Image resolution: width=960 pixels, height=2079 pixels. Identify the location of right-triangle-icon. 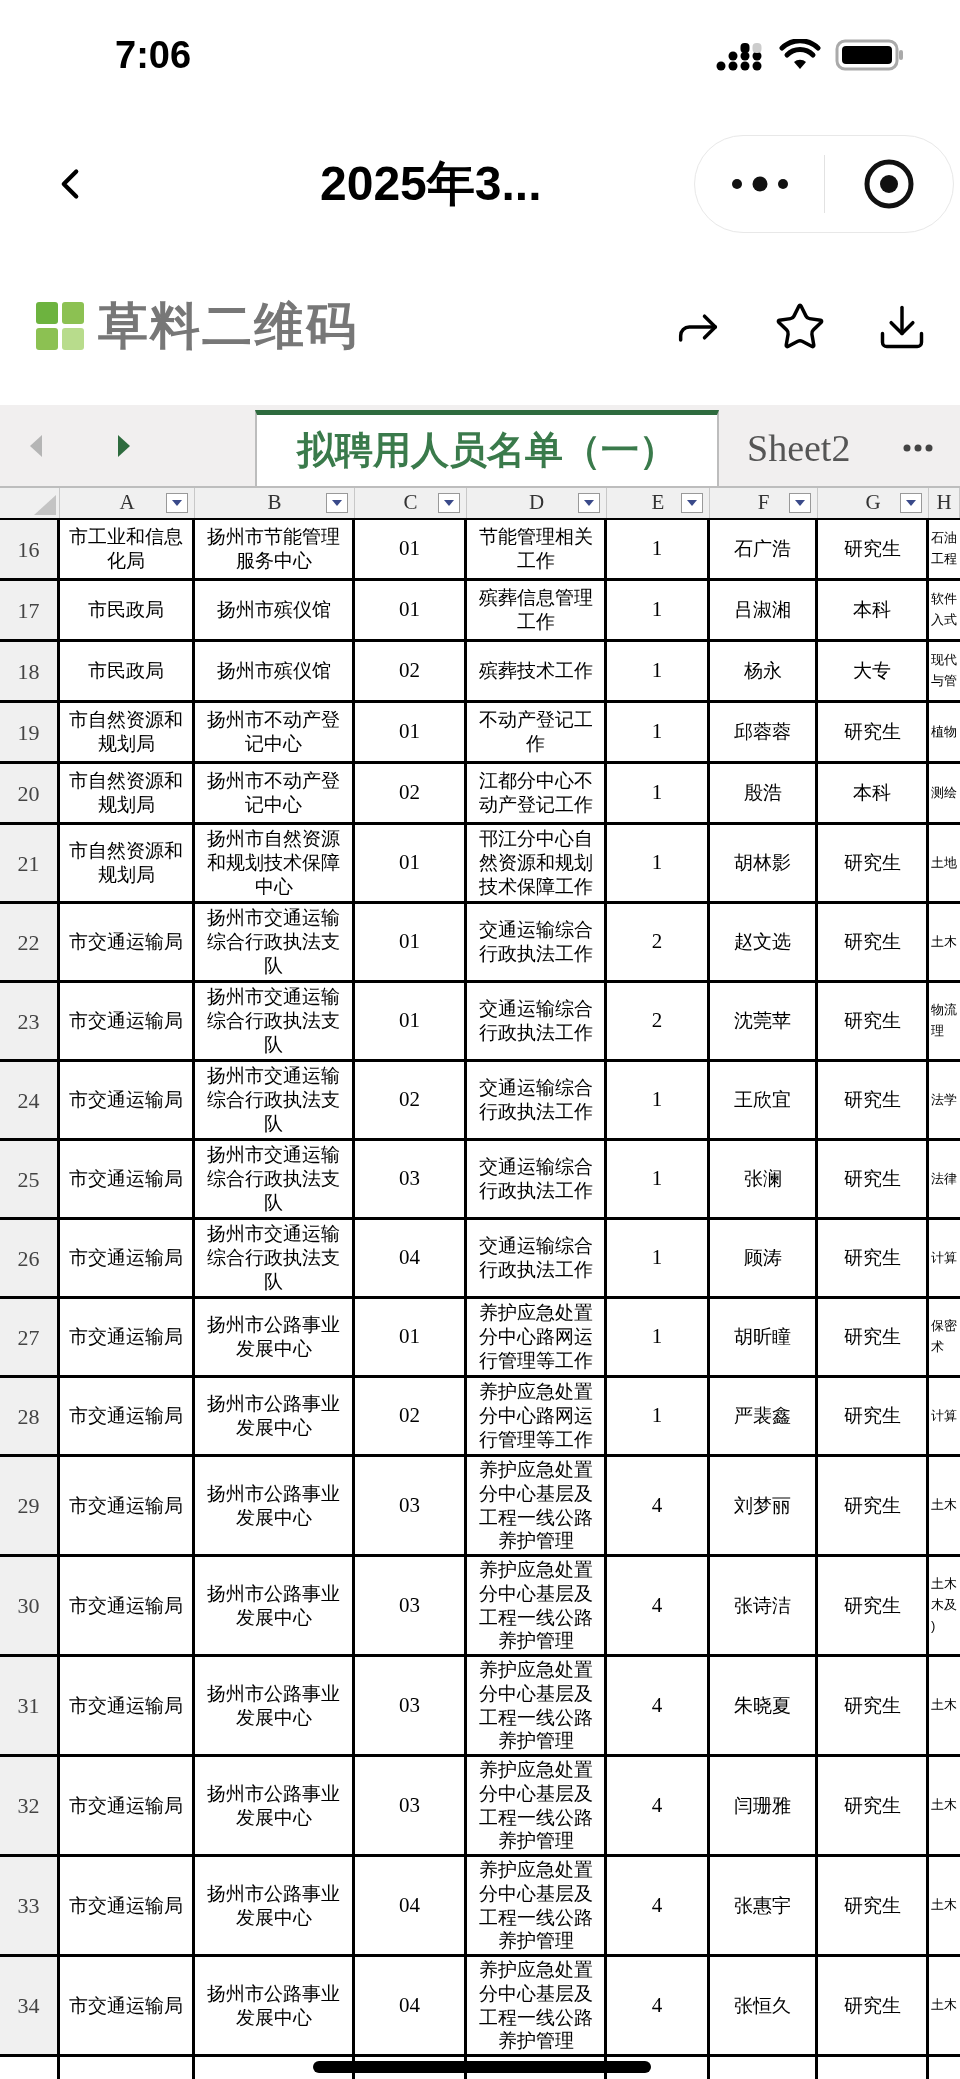
(124, 445).